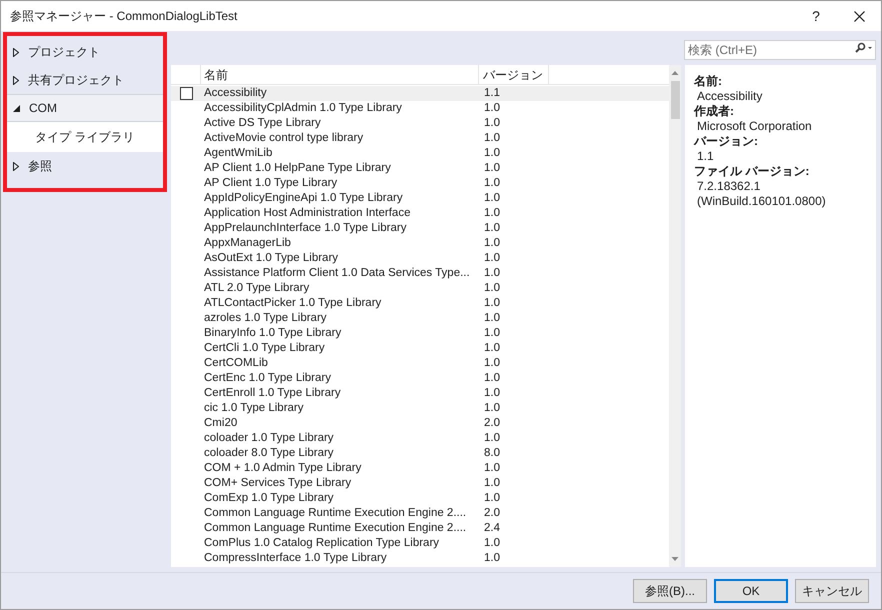 This screenshot has height=610, width=882. What do you see at coordinates (420, 498) in the screenshot?
I see `table-row: ComExp 1.0 Type Library 1.0` at bounding box center [420, 498].